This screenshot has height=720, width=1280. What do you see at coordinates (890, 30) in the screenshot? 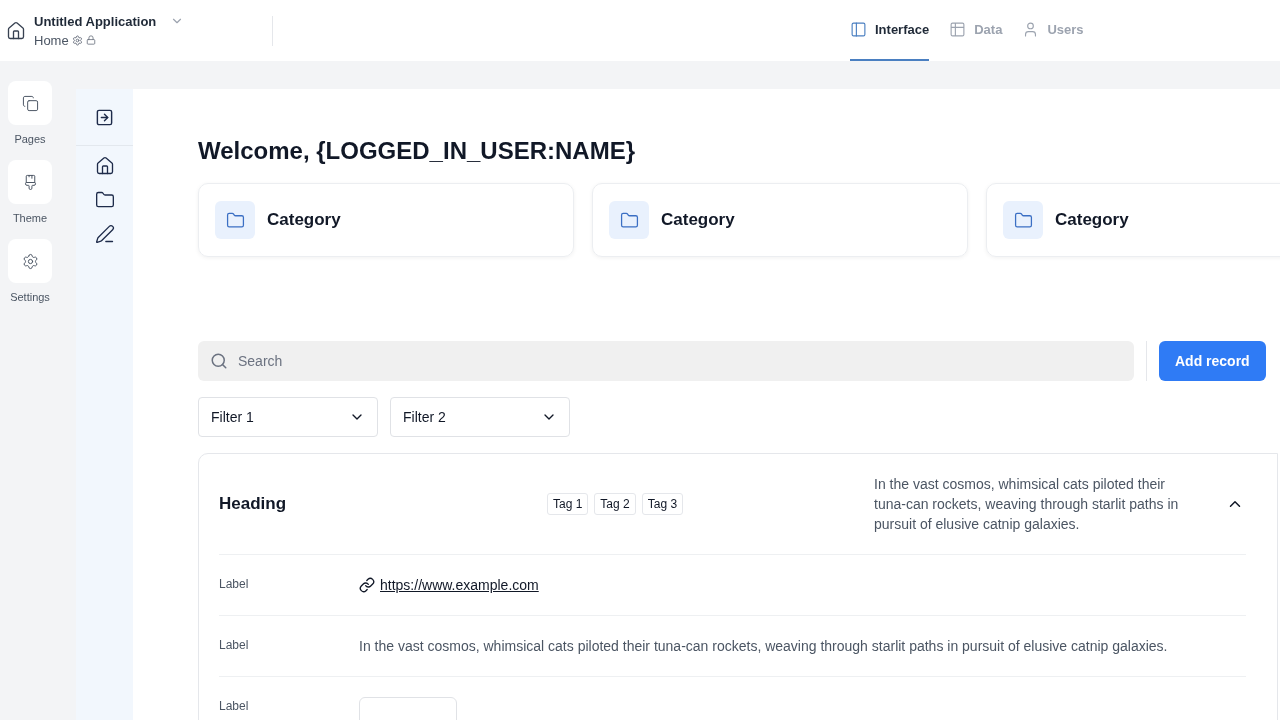
I see `tab: Interface` at bounding box center [890, 30].